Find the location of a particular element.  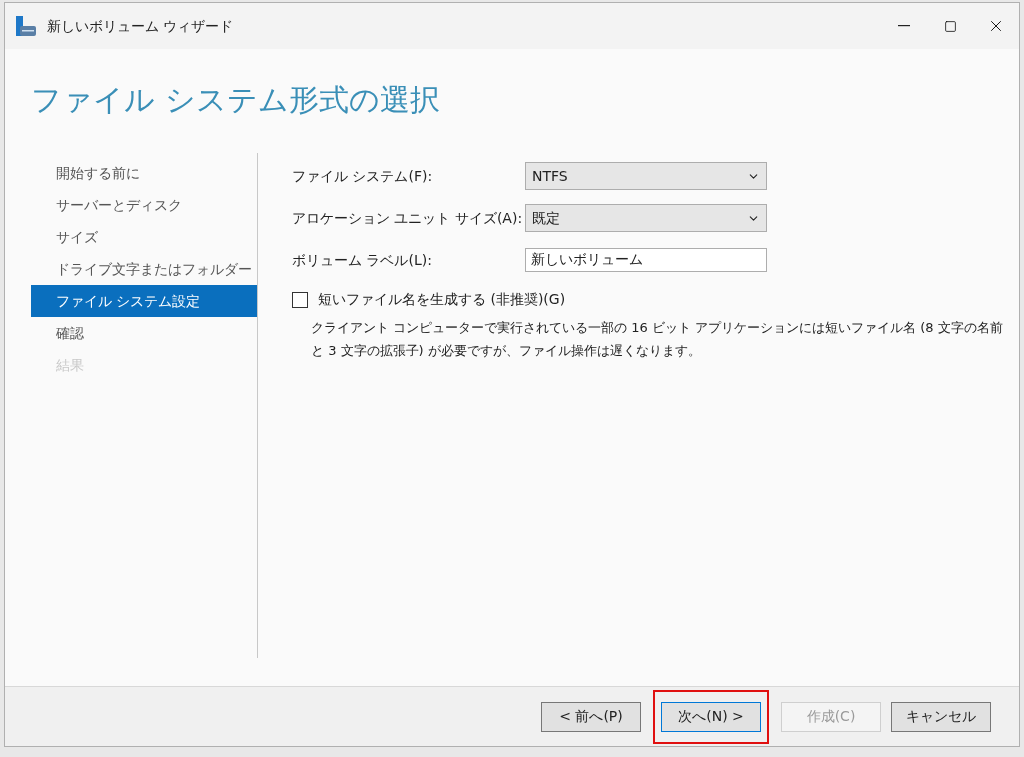

maximize-icon is located at coordinates (950, 26).